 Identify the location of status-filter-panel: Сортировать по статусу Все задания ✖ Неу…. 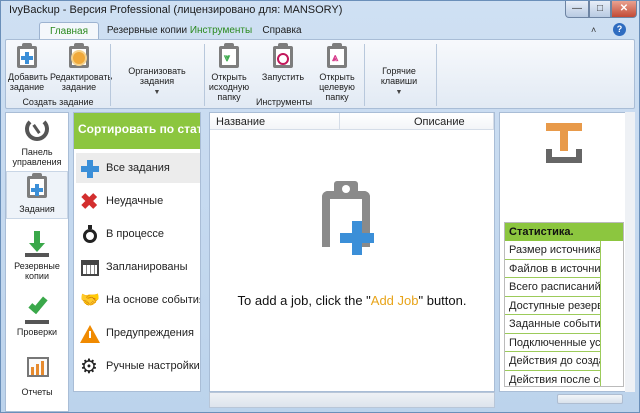
(137, 252).